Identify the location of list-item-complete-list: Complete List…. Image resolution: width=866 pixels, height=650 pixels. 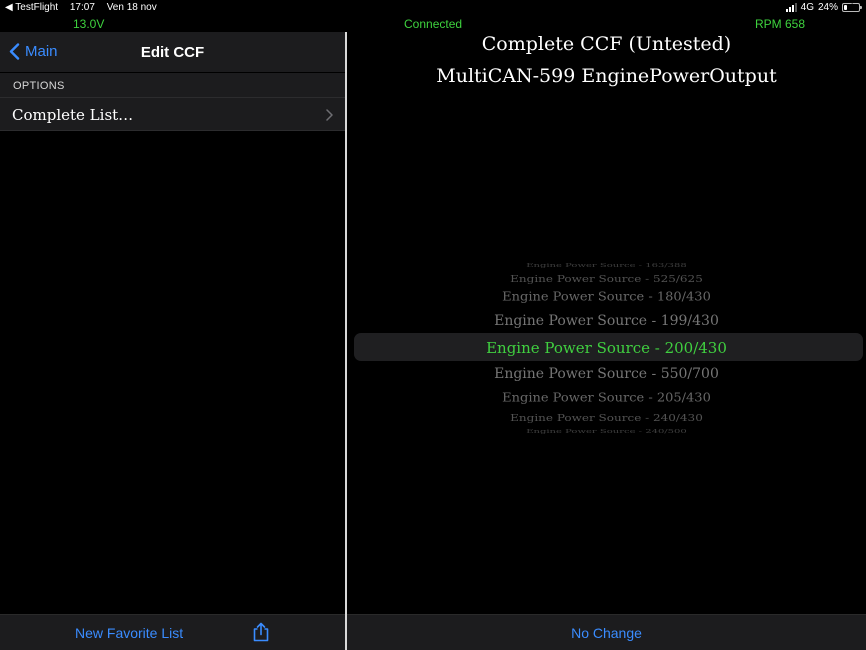
(172, 114).